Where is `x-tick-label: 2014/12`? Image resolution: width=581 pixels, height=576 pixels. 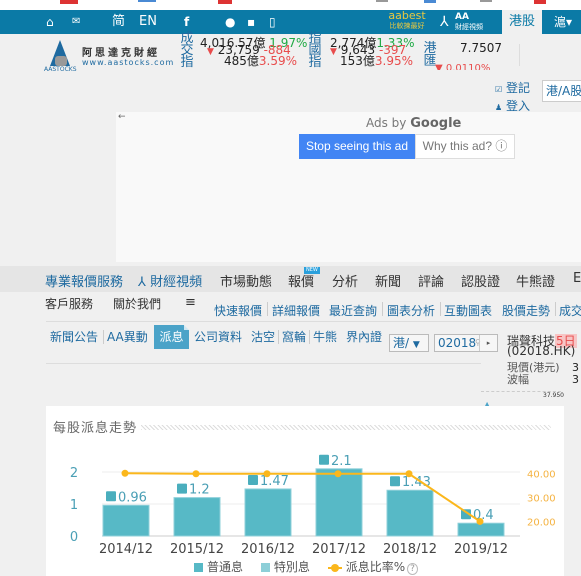
x-tick-label: 2014/12 is located at coordinates (126, 549).